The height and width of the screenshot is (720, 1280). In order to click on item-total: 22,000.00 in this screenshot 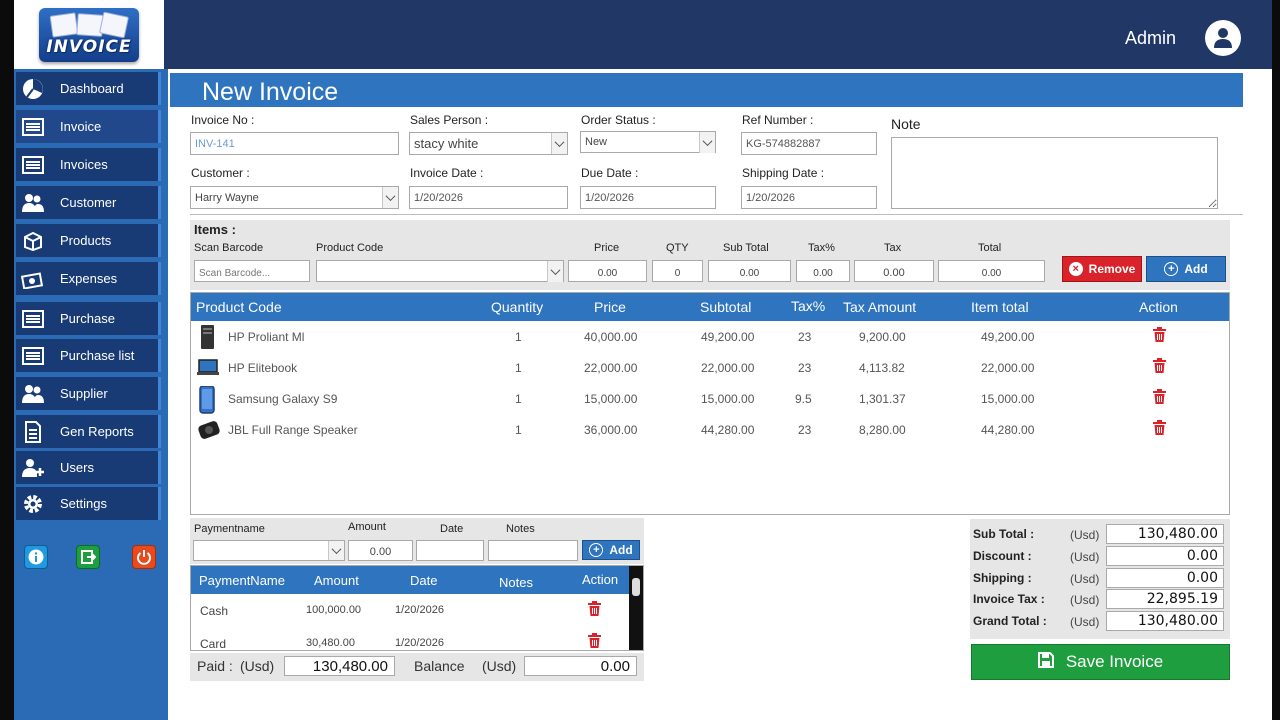, I will do `click(1008, 368)`.